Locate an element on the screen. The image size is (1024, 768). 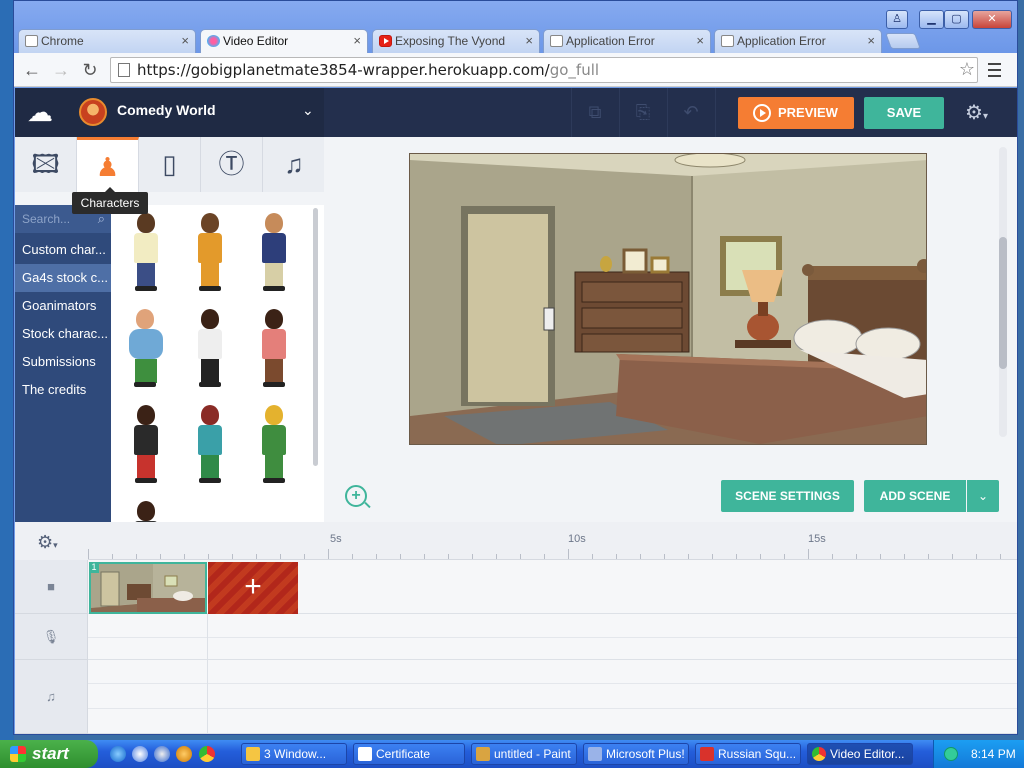
tab-chrome: Chrome × is located at coordinates (107, 41).